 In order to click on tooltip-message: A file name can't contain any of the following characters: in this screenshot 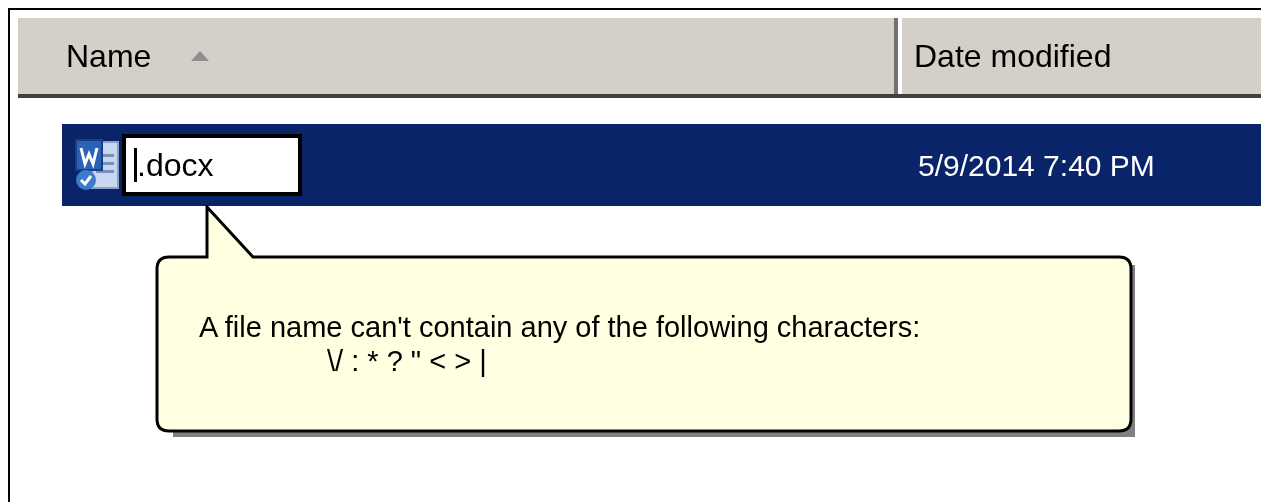, I will do `click(560, 327)`.